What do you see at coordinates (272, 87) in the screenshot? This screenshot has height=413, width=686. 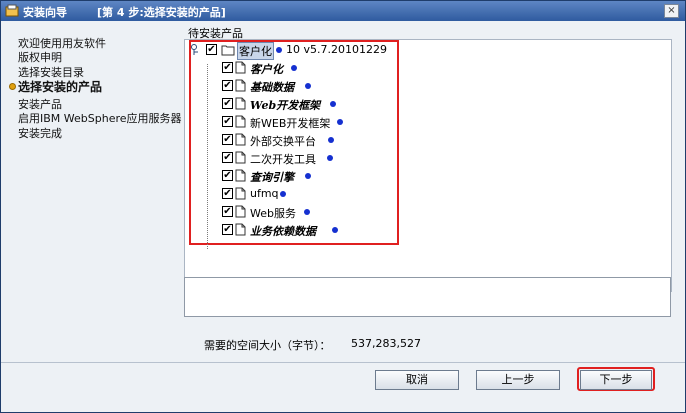 I see `tree-item-label: 基础数据` at bounding box center [272, 87].